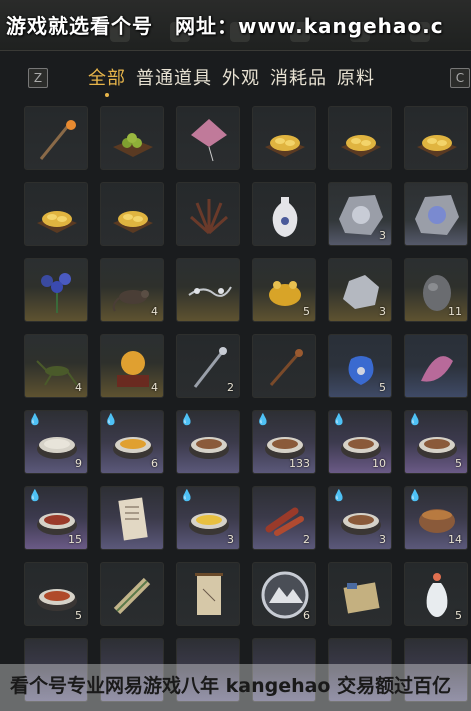  I want to click on top-bar: 游戏就选看个号 网址：www.kangehao.c, so click(235, 25).